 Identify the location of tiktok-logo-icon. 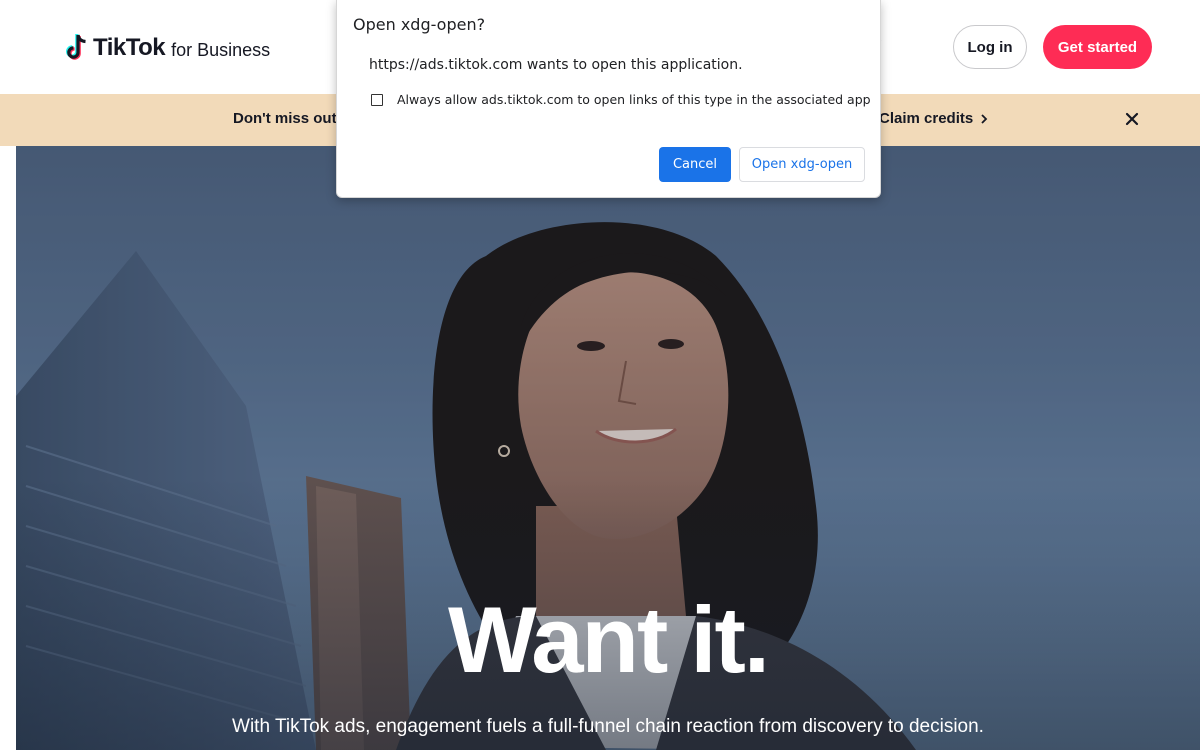
(76, 47).